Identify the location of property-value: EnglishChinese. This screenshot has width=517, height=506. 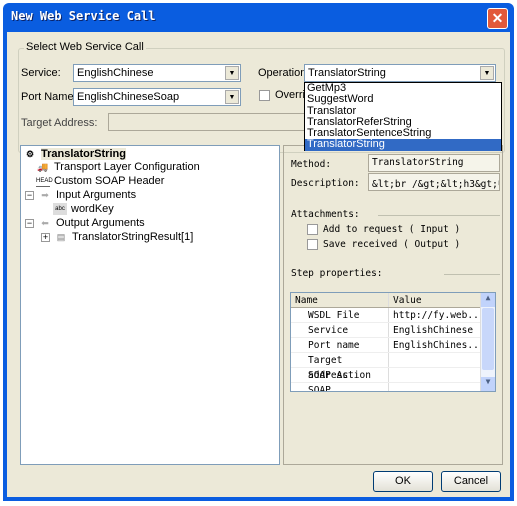
(435, 330).